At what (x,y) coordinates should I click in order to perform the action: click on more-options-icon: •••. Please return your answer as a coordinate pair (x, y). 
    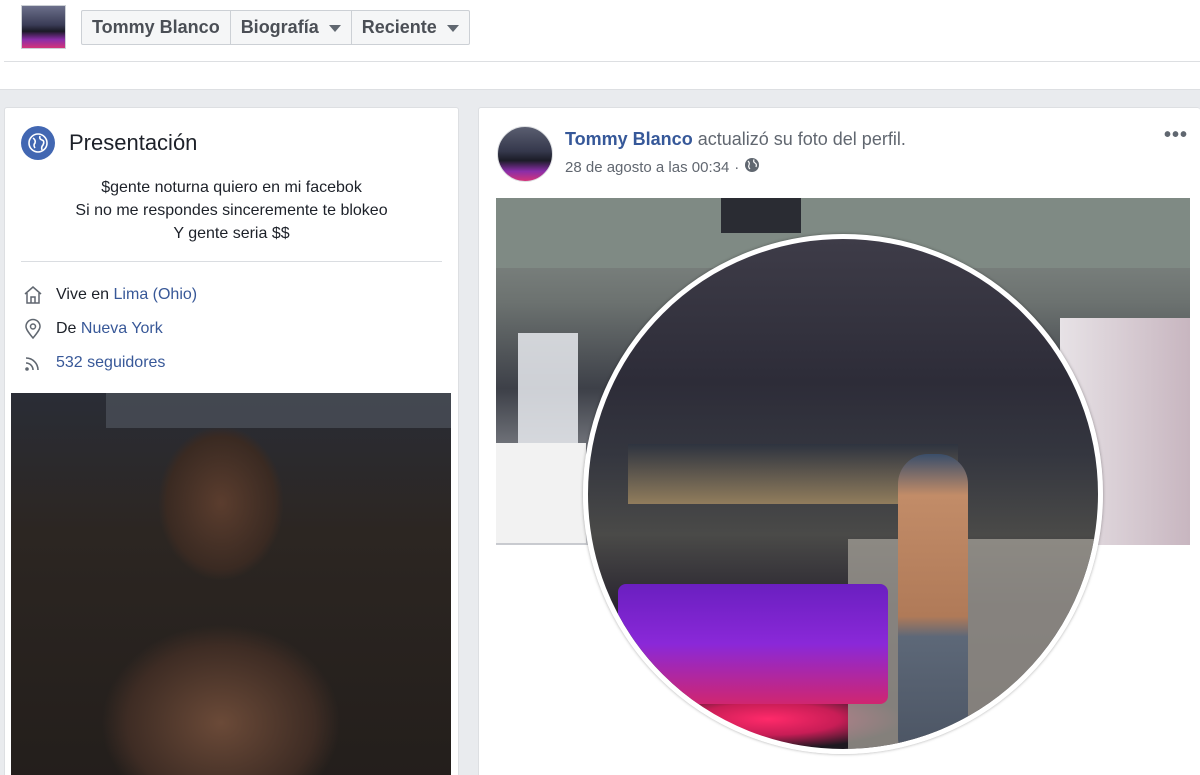
    Looking at the image, I should click on (1176, 135).